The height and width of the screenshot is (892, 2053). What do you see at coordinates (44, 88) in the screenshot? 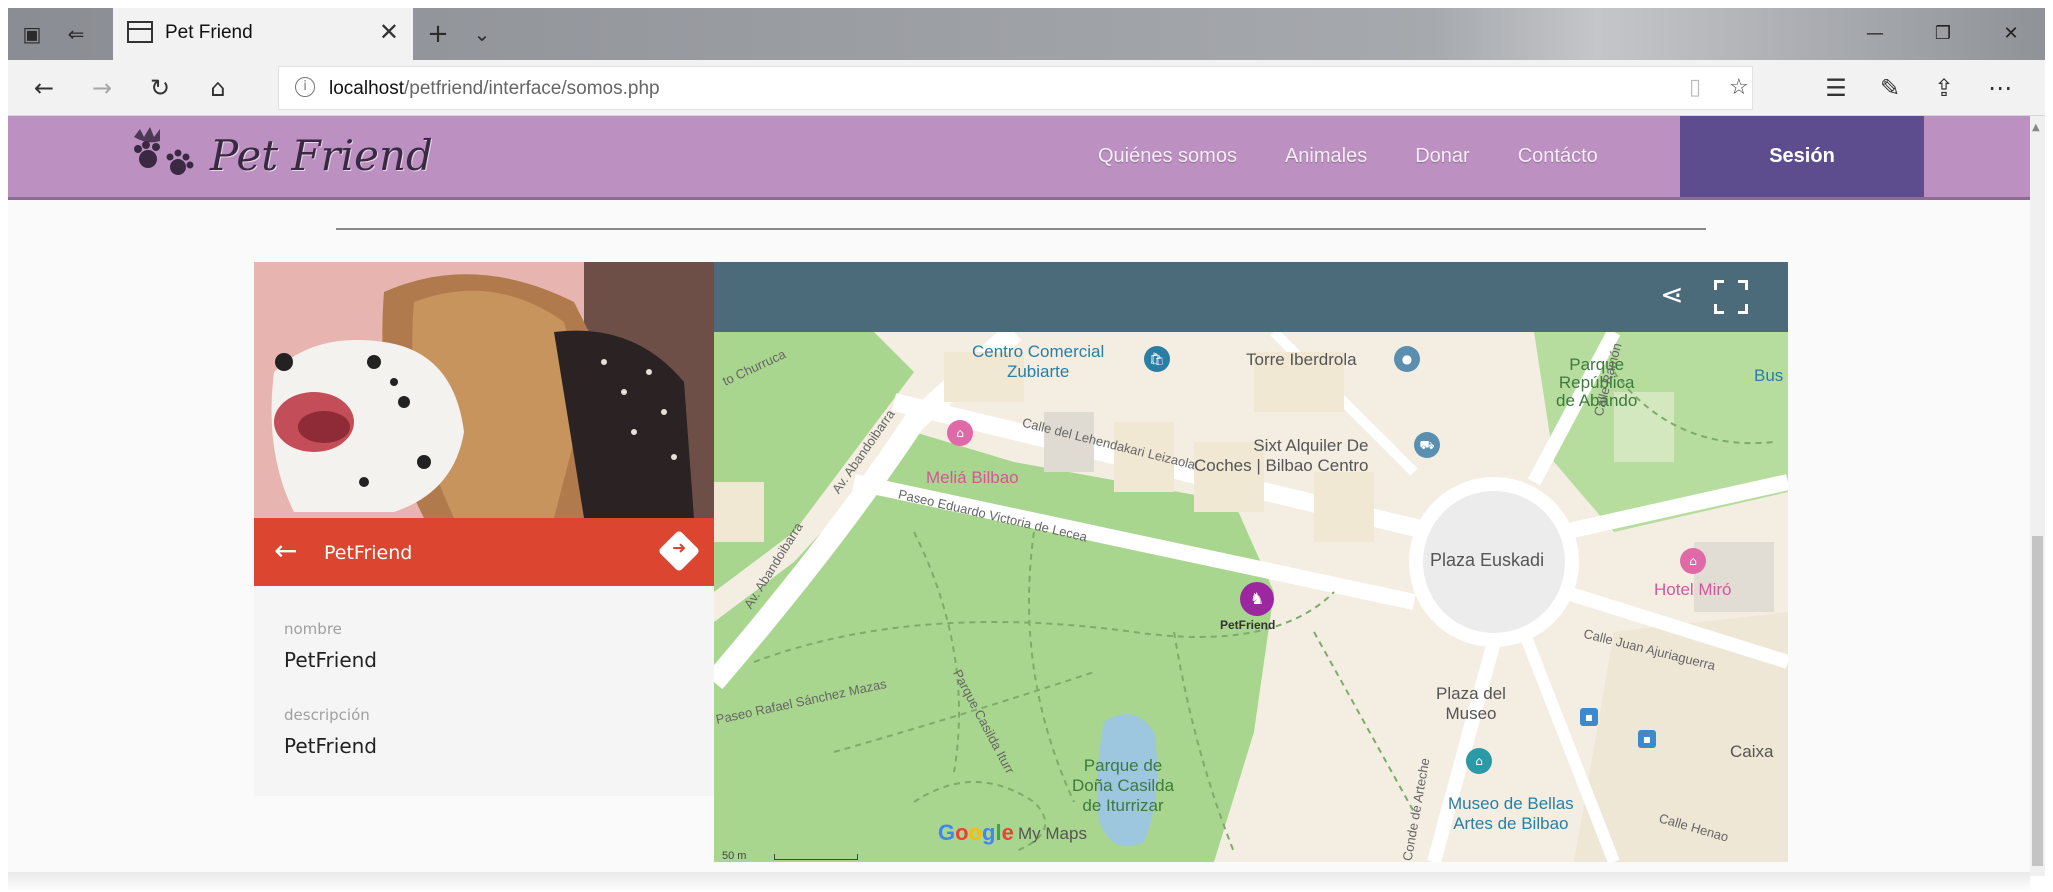
I see `back-icon: ←` at bounding box center [44, 88].